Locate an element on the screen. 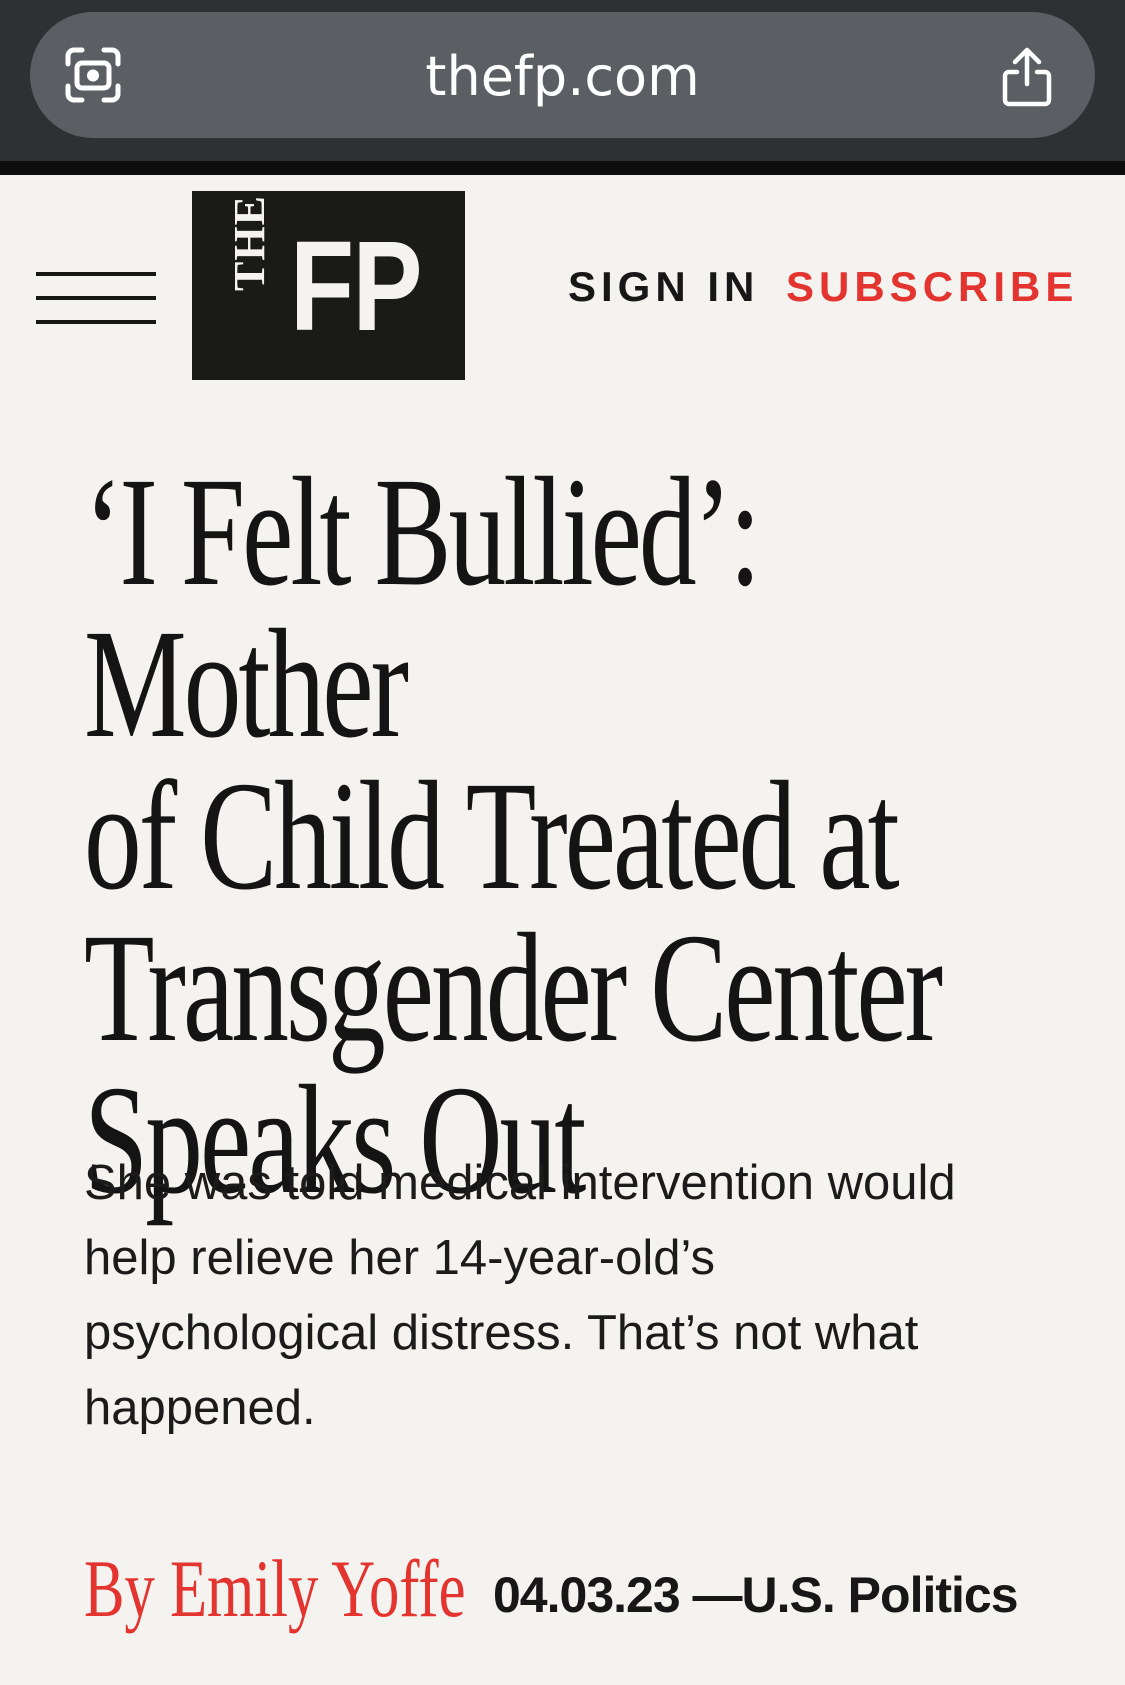 The image size is (1125, 1685). share-icon is located at coordinates (1027, 77).